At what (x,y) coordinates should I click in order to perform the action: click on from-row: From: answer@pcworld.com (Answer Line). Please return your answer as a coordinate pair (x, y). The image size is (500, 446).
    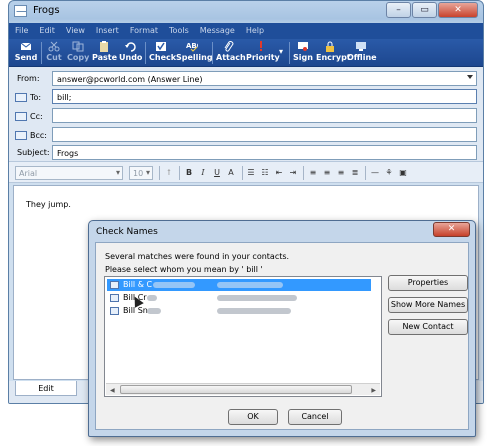
    Looking at the image, I should click on (246, 78).